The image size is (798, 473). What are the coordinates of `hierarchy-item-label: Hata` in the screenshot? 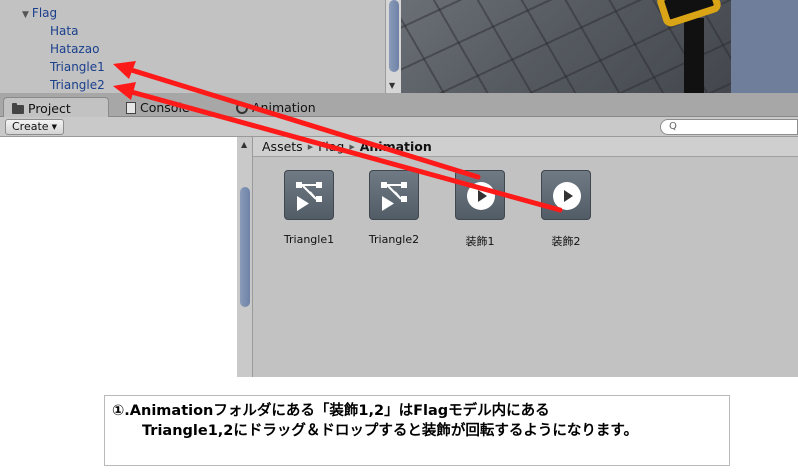 It's located at (64, 31).